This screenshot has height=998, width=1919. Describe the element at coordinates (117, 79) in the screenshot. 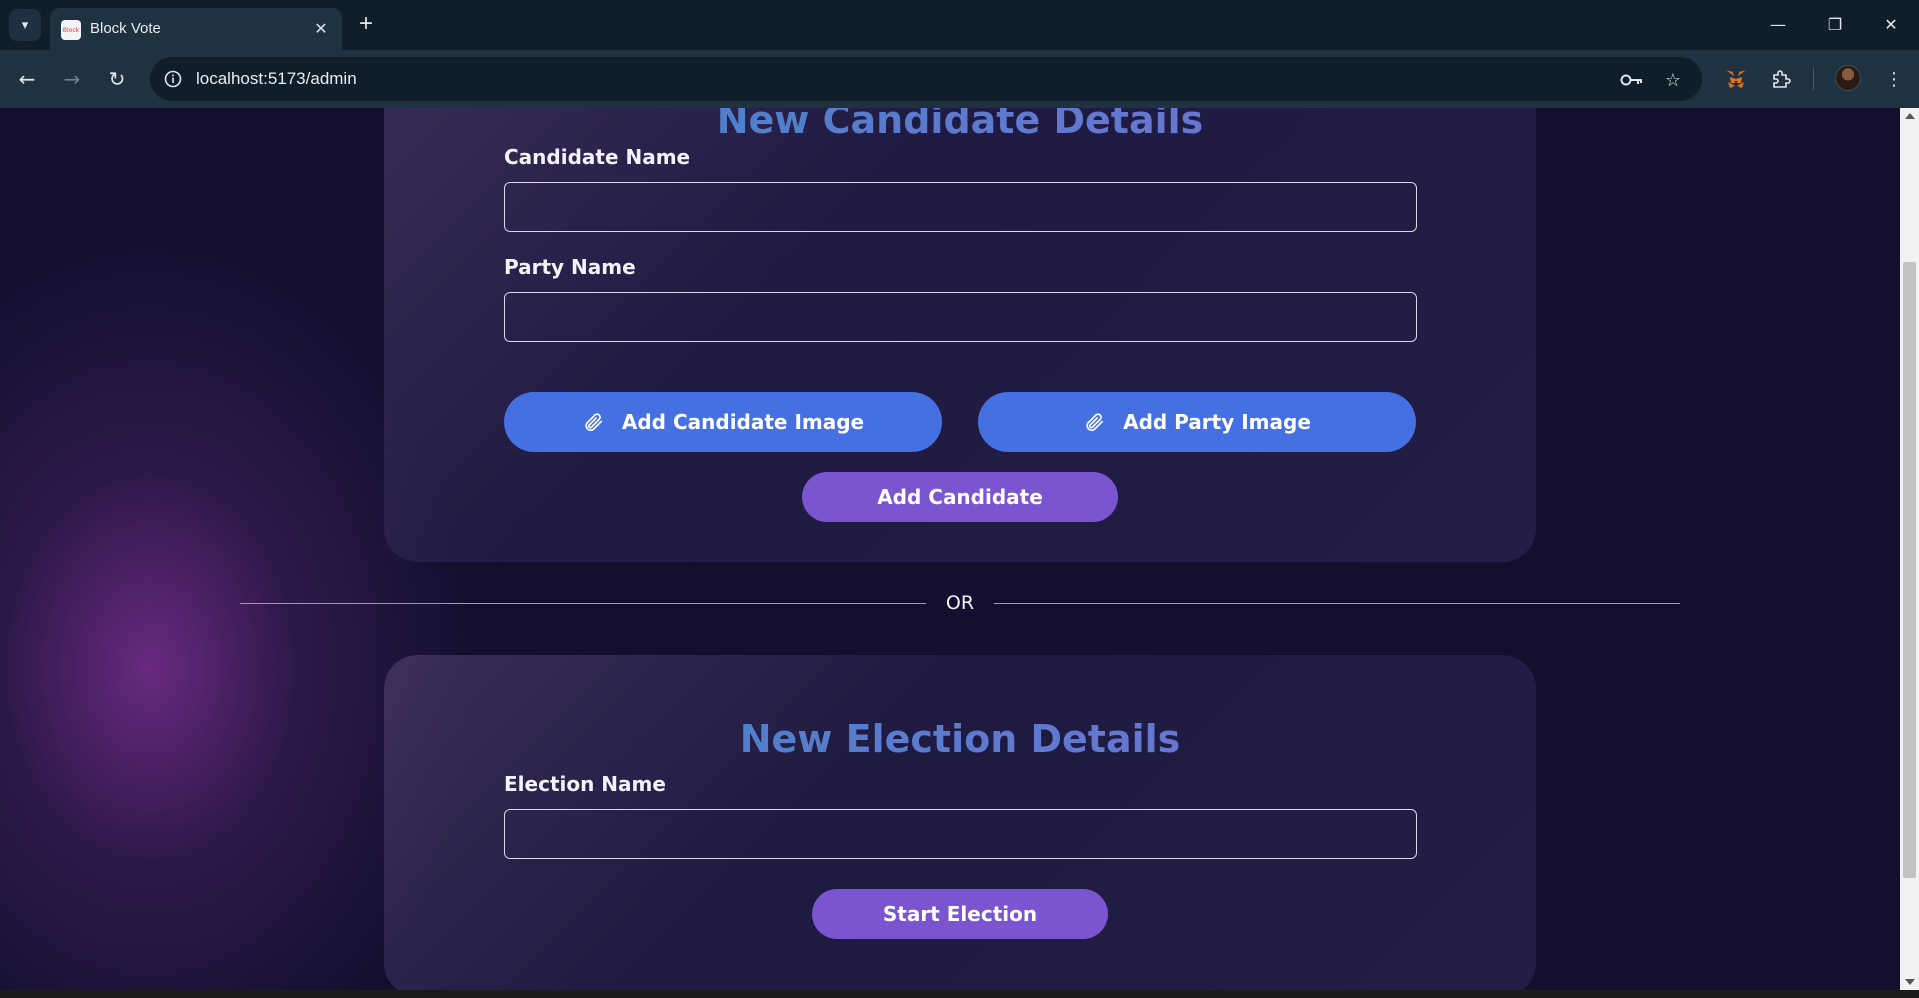

I see `reload-icon: ↻` at that location.